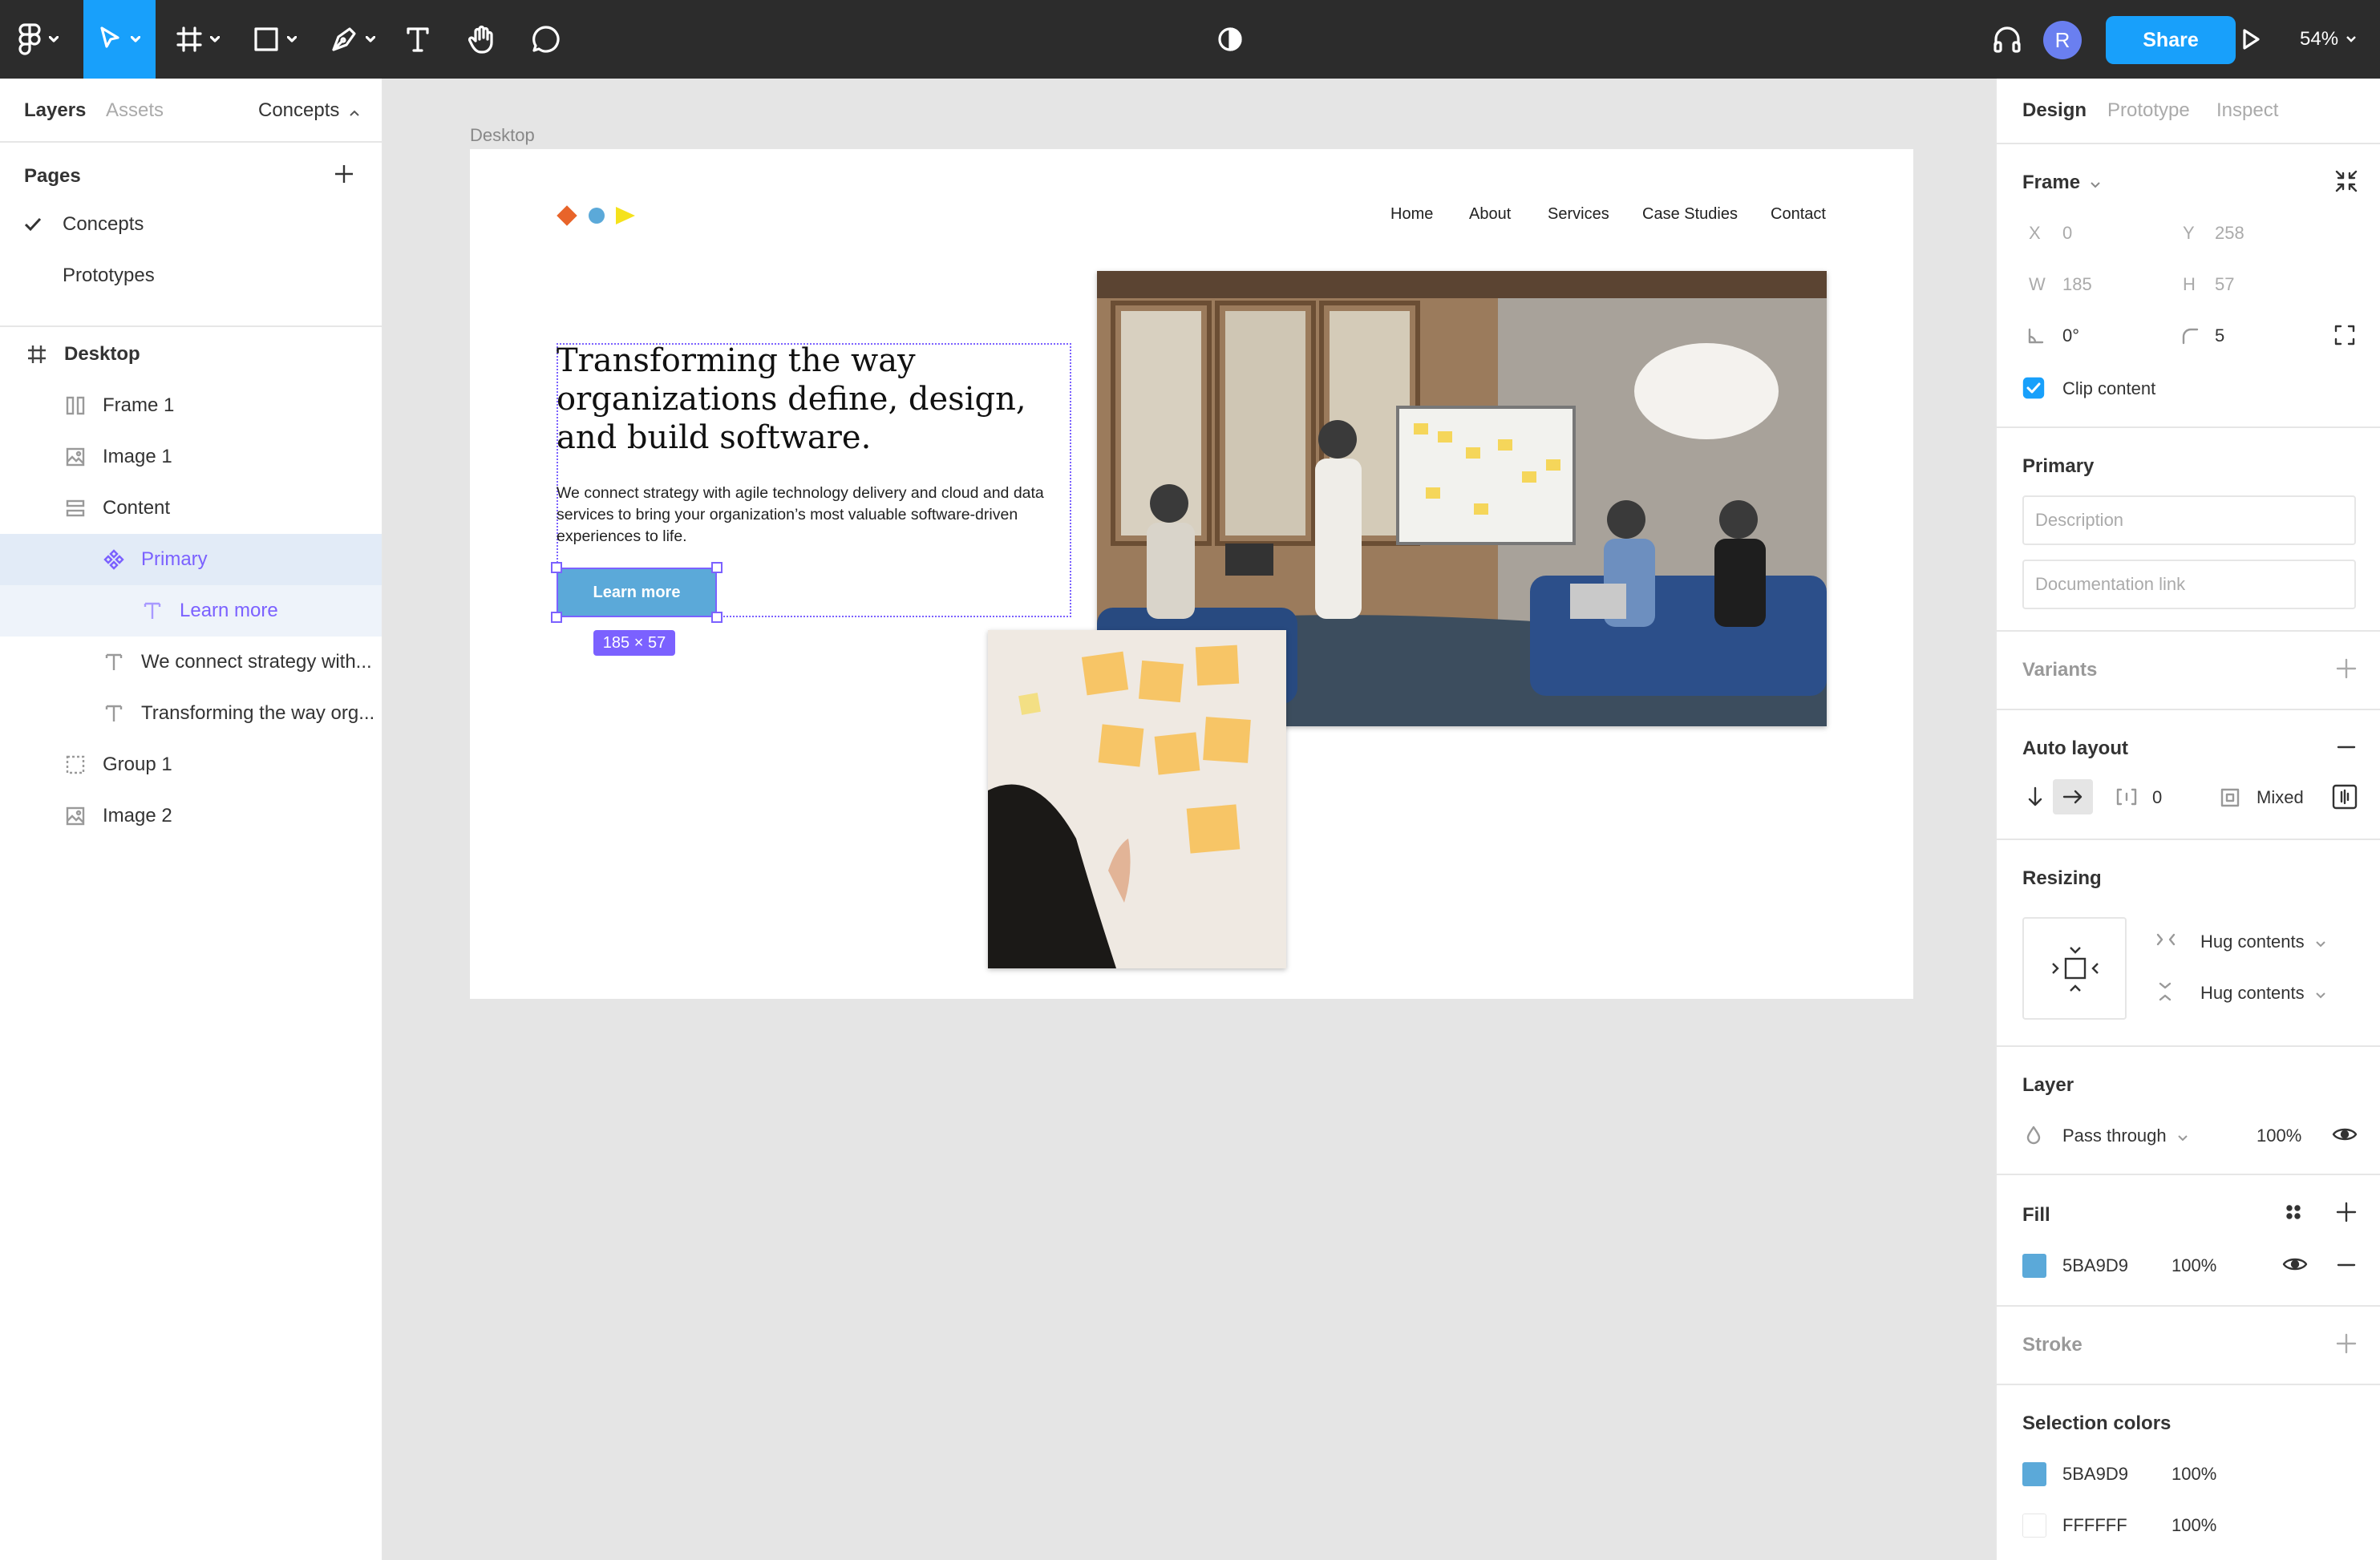 The width and height of the screenshot is (2380, 1560). I want to click on layer-row-group-1: Group 1, so click(191, 764).